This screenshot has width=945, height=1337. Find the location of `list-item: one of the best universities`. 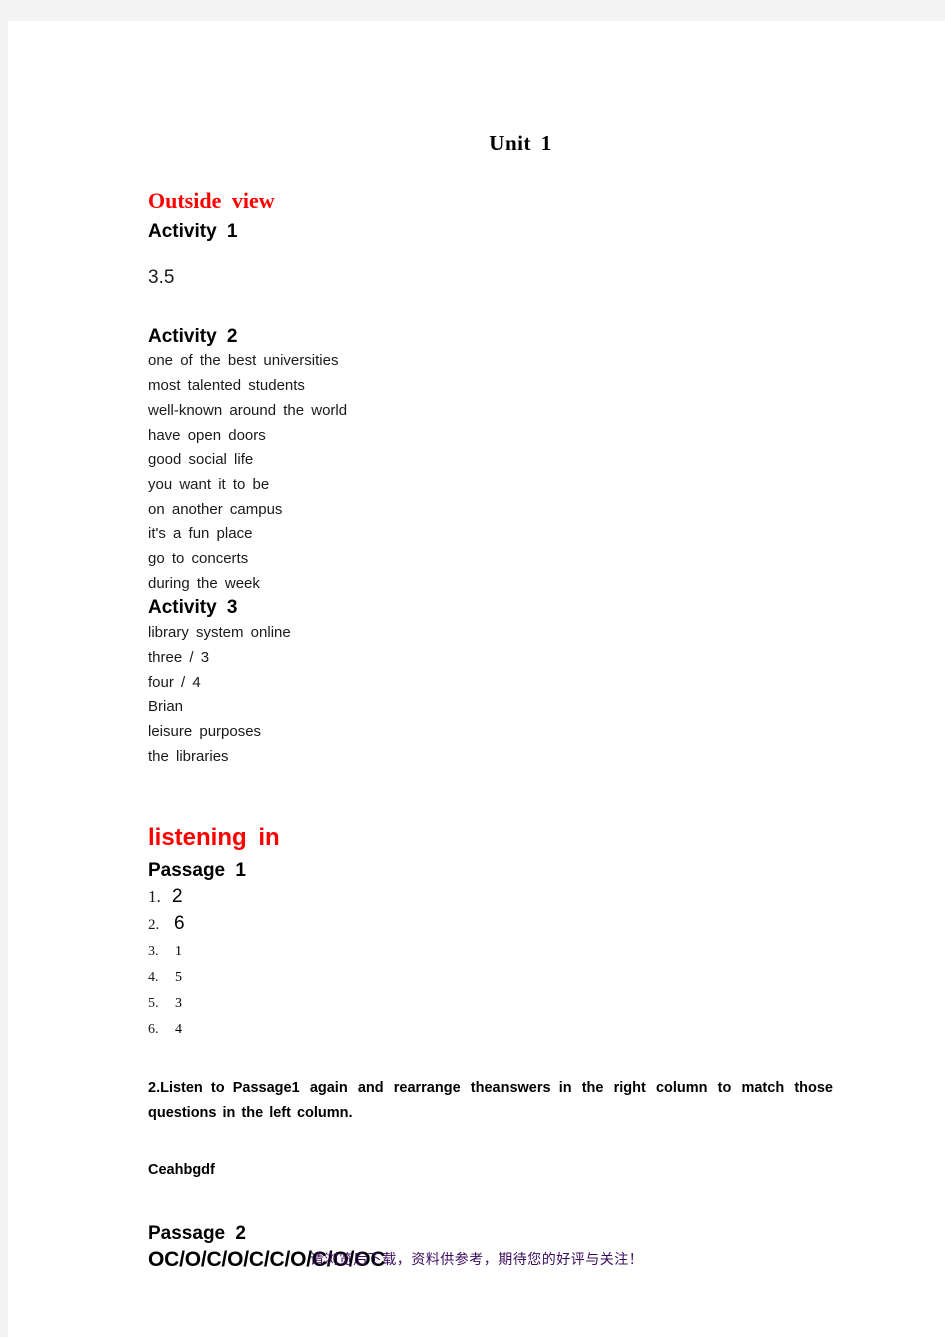

list-item: one of the best universities is located at coordinates (243, 361).